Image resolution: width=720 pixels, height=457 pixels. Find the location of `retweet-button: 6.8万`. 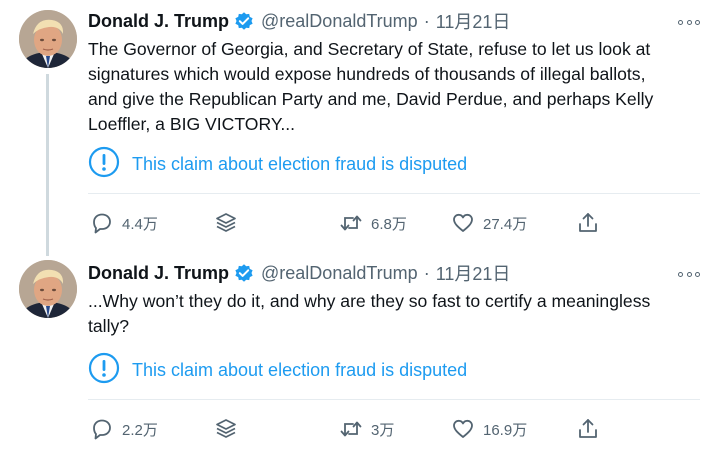

retweet-button: 6.8万 is located at coordinates (372, 223).